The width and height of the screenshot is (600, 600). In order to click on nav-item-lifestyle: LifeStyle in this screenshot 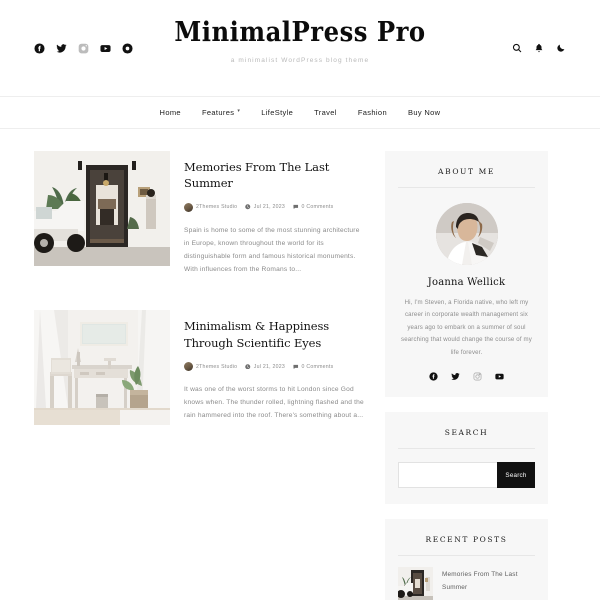, I will do `click(277, 112)`.